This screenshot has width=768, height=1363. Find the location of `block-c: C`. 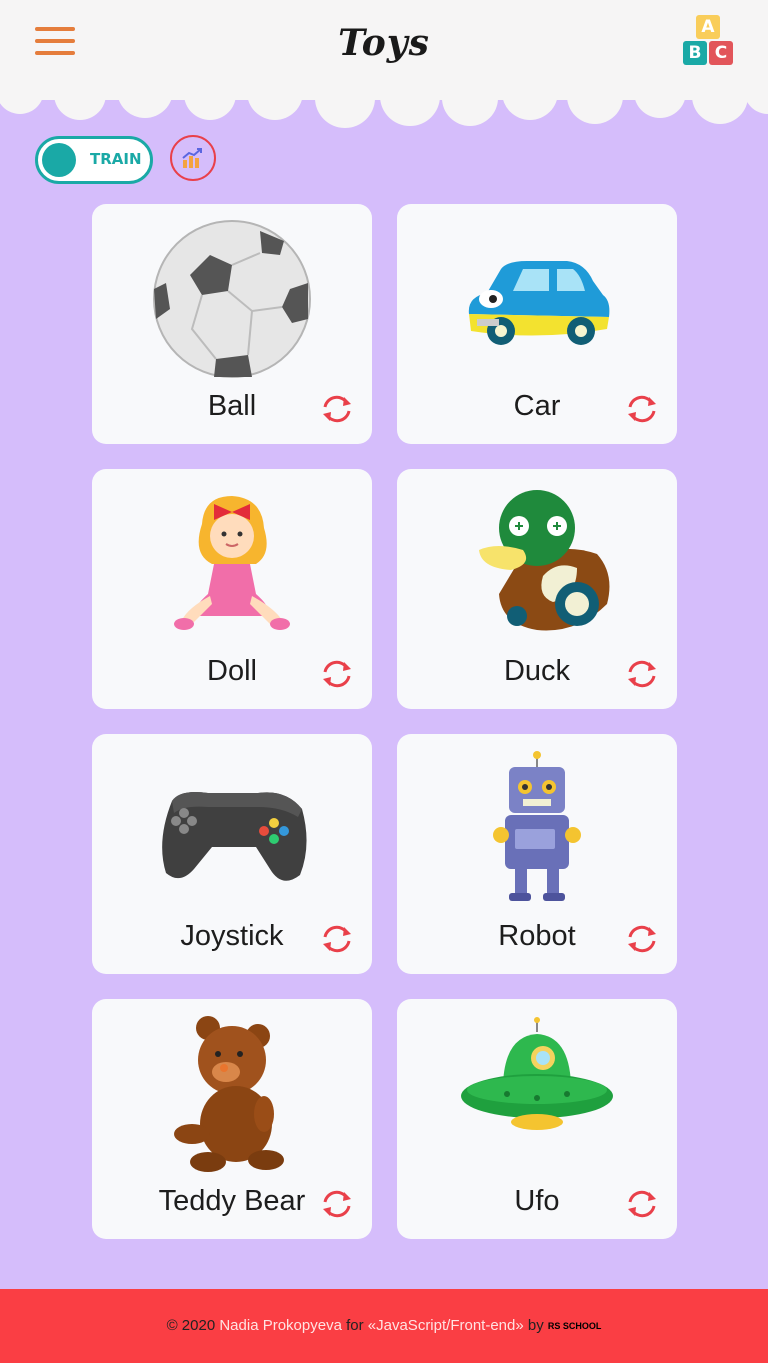

block-c: C is located at coordinates (721, 53).